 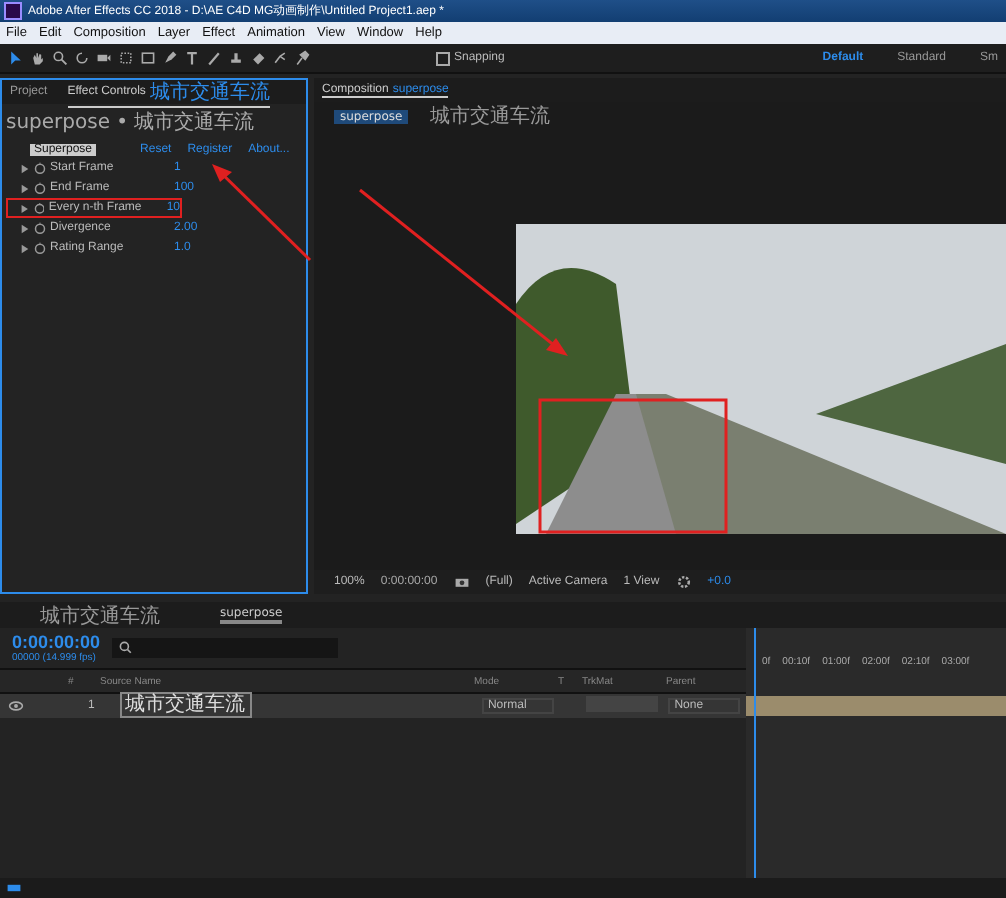 I want to click on brush-icon, so click(x=214, y=58).